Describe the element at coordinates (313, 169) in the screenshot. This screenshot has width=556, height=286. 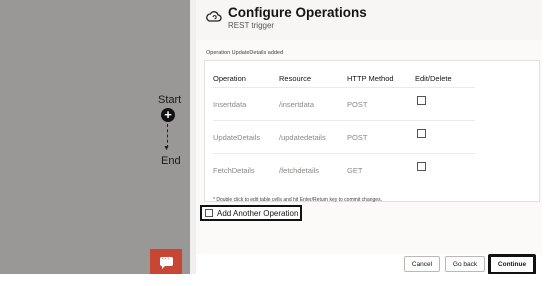
I see `resource-cell: /fetchdetails` at that location.